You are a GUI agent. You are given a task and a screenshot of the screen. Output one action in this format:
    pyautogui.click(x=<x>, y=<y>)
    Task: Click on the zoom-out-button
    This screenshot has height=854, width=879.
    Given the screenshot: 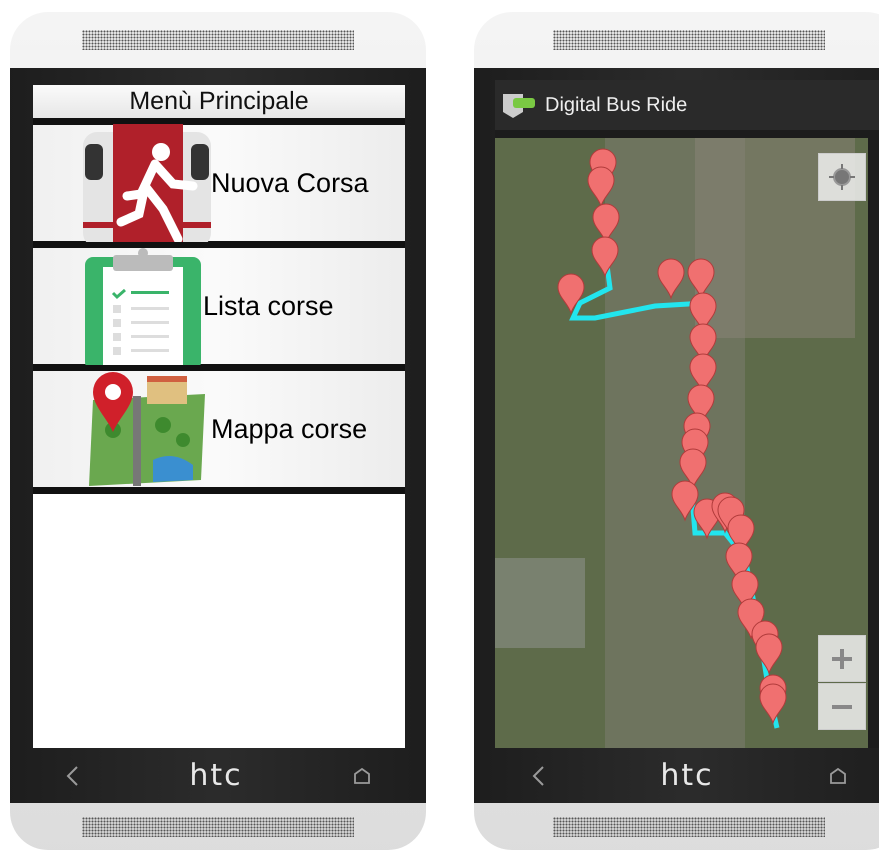 What is the action you would take?
    pyautogui.click(x=842, y=706)
    